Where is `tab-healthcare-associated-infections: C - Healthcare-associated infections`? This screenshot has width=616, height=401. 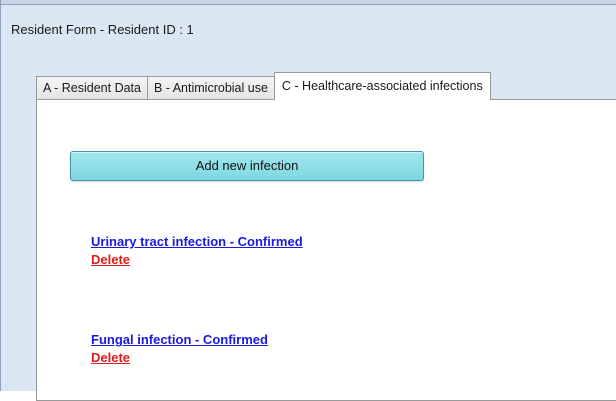
tab-healthcare-associated-infections: C - Healthcare-associated infections is located at coordinates (382, 86).